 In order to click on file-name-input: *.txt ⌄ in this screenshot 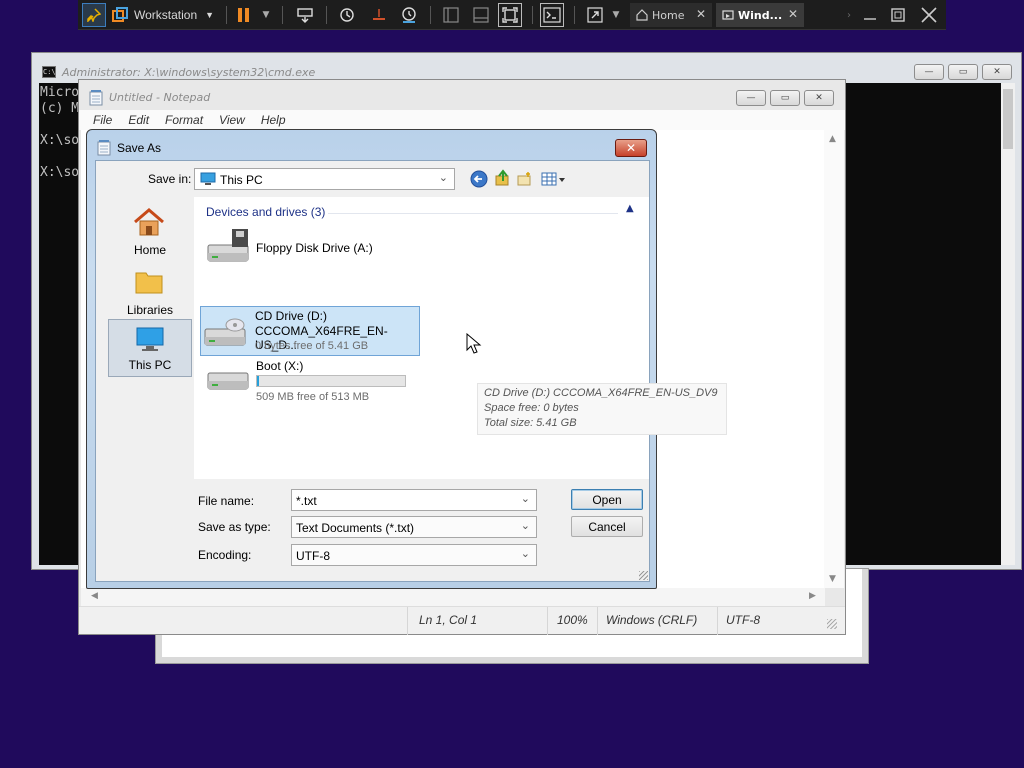, I will do `click(414, 500)`.